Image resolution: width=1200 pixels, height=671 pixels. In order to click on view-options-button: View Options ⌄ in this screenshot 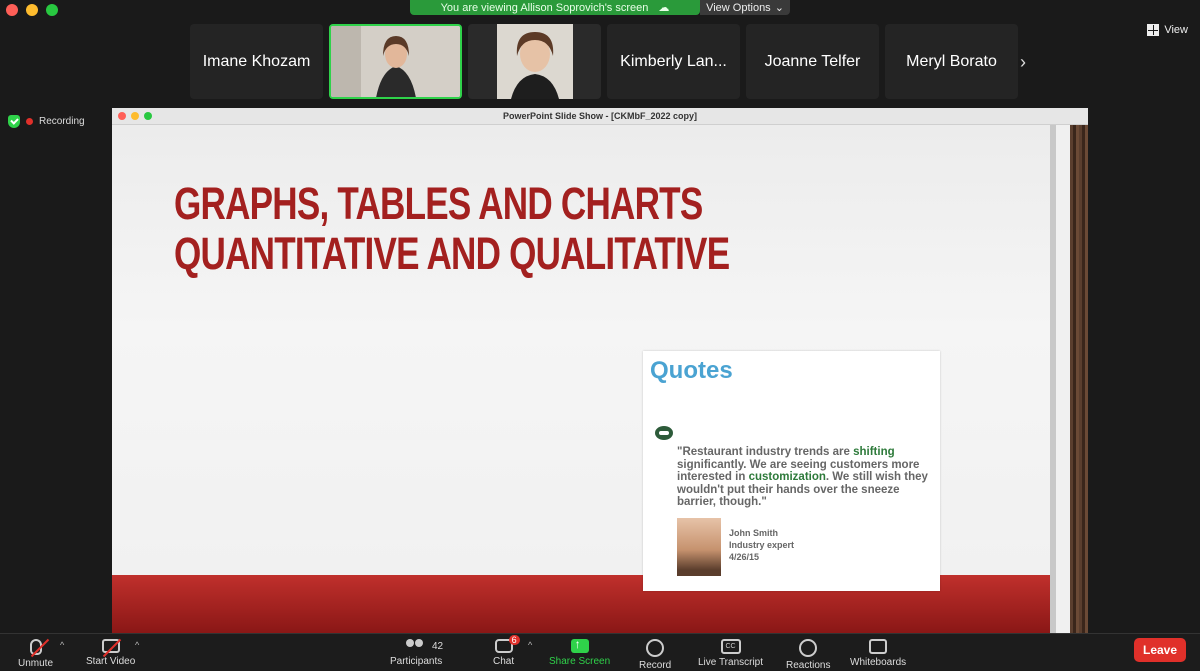, I will do `click(745, 7)`.